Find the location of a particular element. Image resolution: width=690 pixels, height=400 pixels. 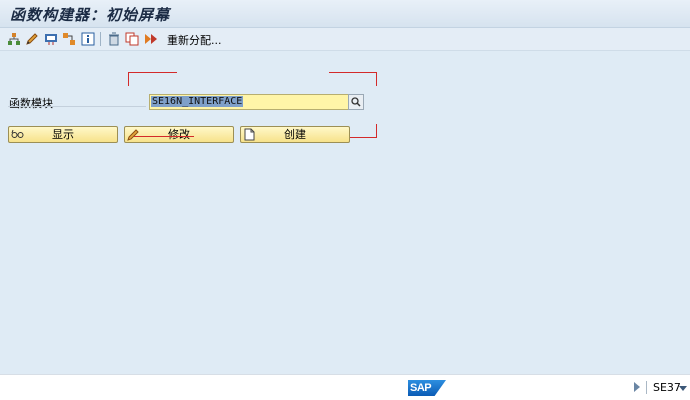

change-button: 修改 is located at coordinates (179, 134).